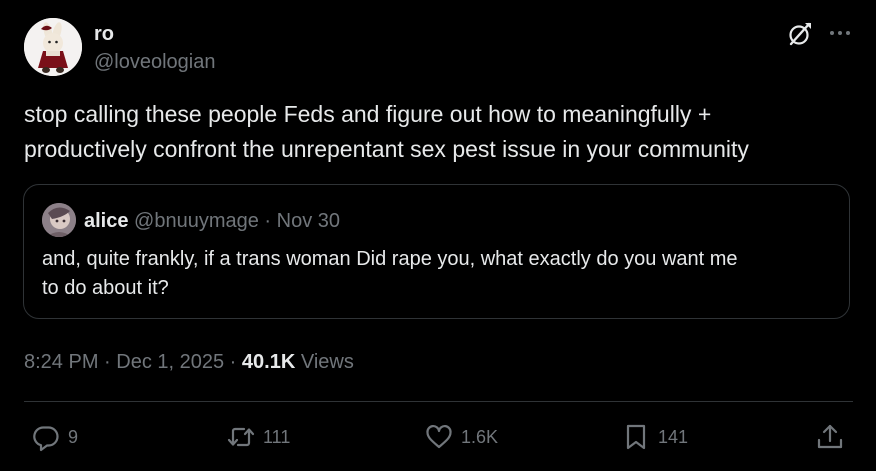 This screenshot has height=471, width=876. Describe the element at coordinates (106, 221) in the screenshot. I see `quoted-author-name: alice` at that location.